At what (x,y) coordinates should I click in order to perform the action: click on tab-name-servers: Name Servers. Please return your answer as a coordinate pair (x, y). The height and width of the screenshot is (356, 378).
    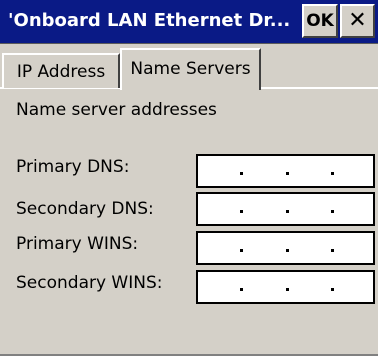
    Looking at the image, I should click on (190, 69).